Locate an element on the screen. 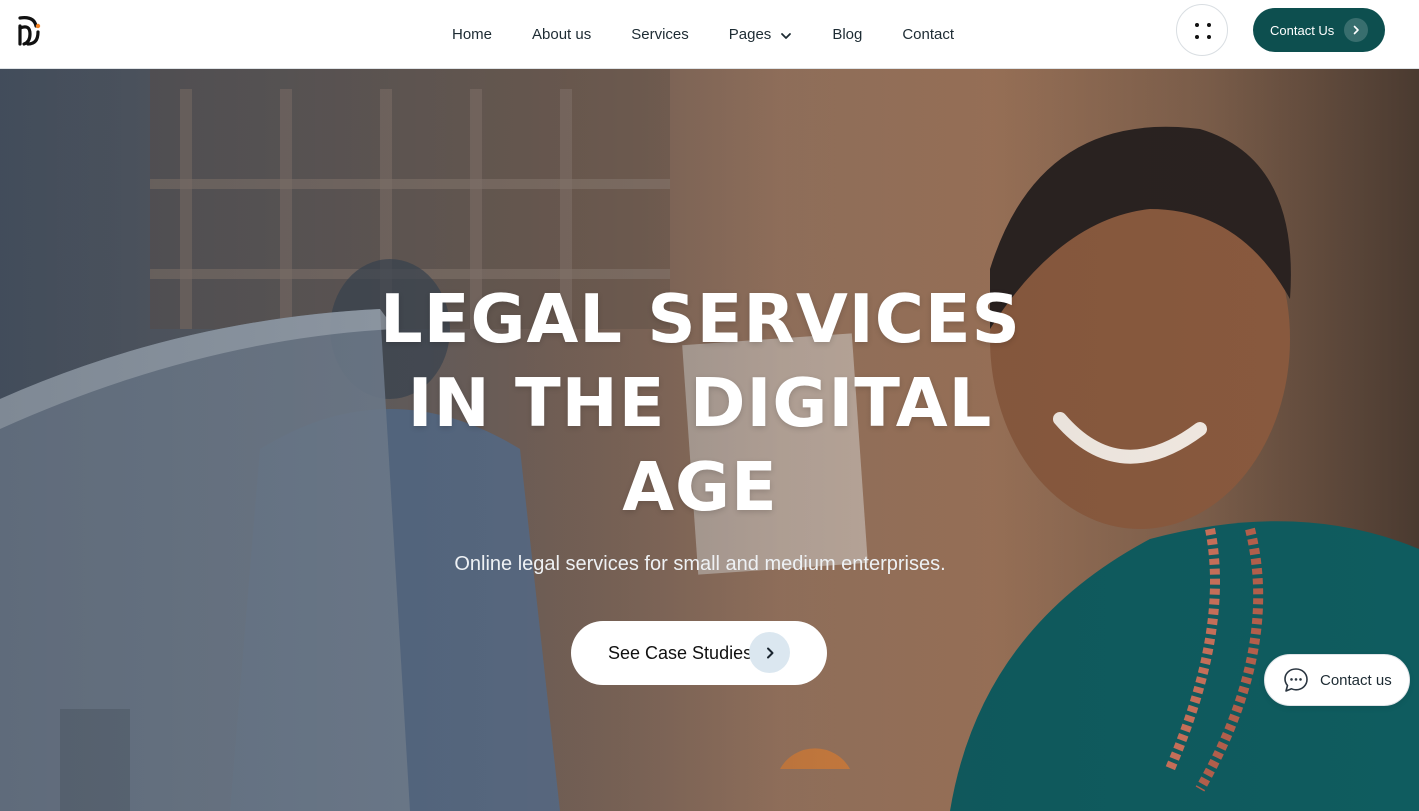 This screenshot has height=811, width=1419. dots-grid-icon is located at coordinates (1203, 31).